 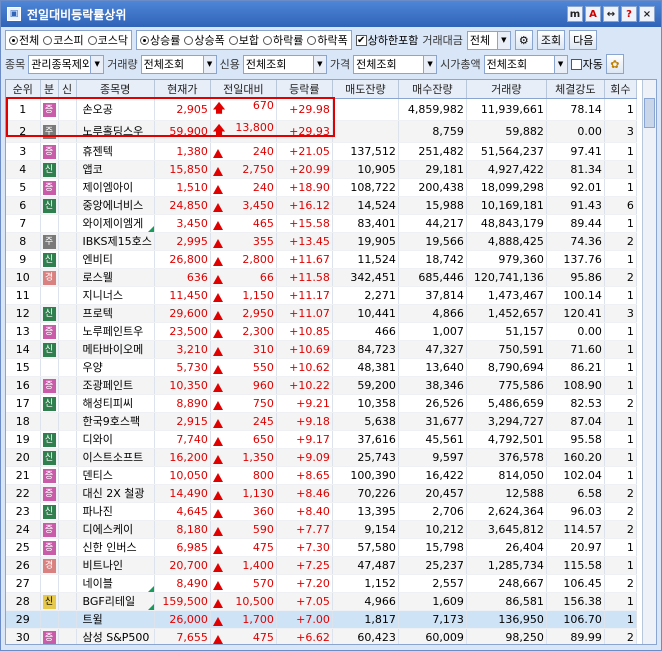 I want to click on market-radio-kosdaq: 코스닥, so click(x=107, y=40).